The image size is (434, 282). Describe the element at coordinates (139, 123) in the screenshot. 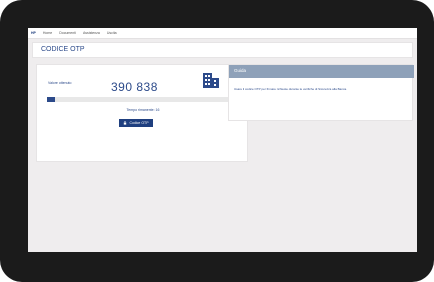

I see `generate-otp-button-label: Codice OTP` at that location.